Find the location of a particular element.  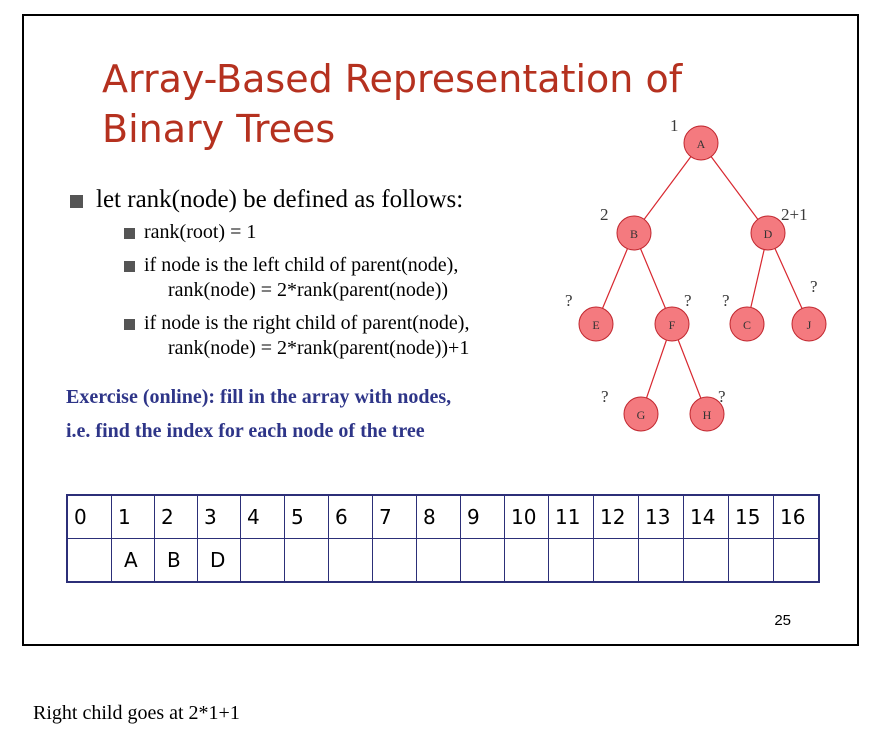

svg-text: A is located at coordinates (701, 144).